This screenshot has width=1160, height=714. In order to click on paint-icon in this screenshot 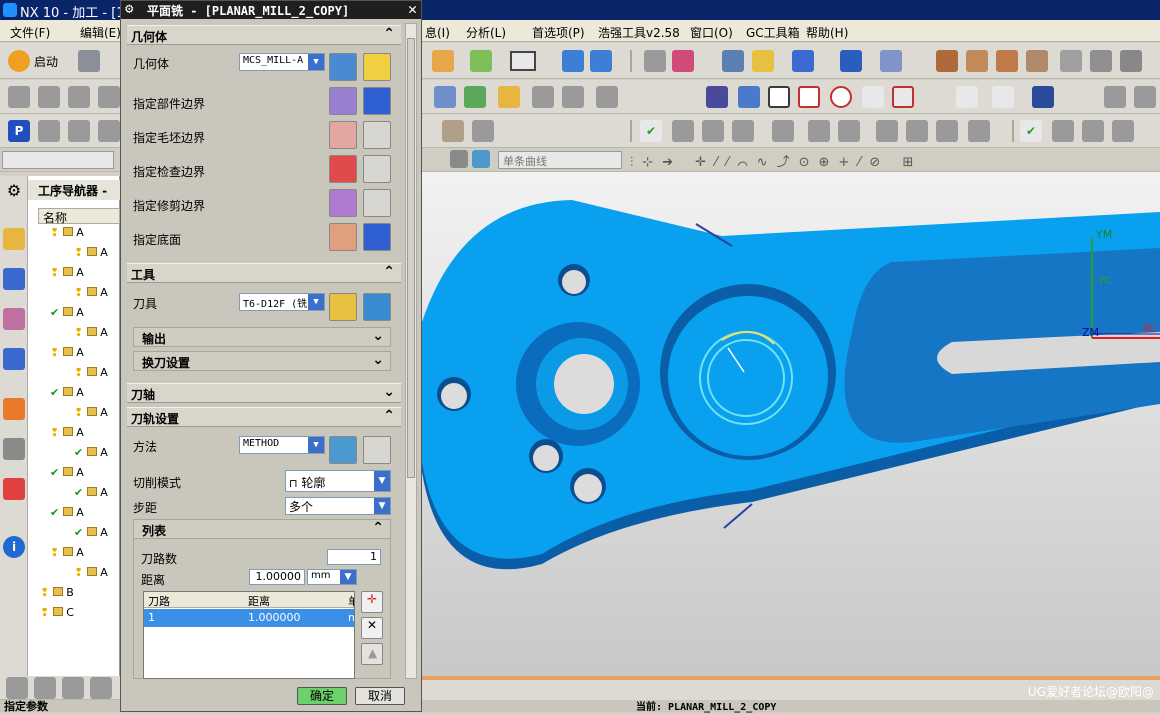, I will do `click(733, 61)`.